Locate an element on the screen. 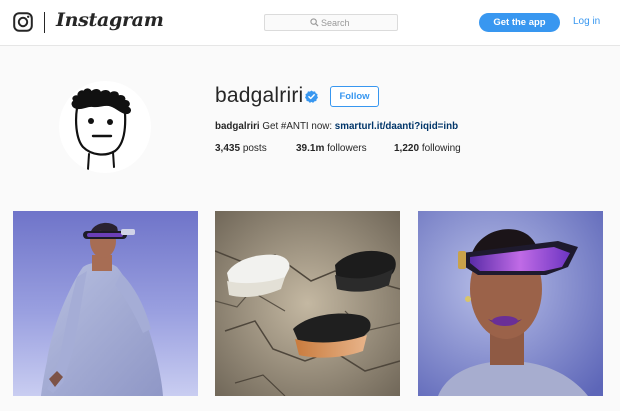  bio-text: Get #ANTI now: is located at coordinates (297, 126).